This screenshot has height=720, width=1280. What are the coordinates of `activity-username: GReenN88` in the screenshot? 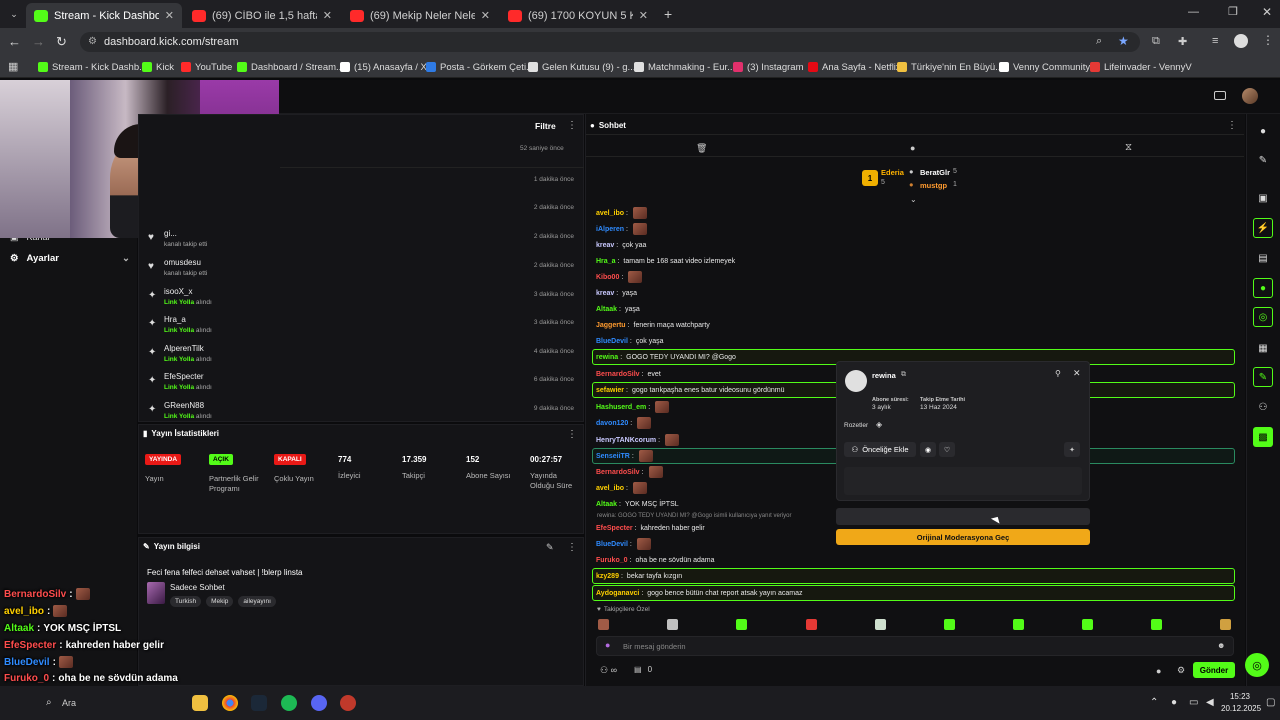 It's located at (184, 405).